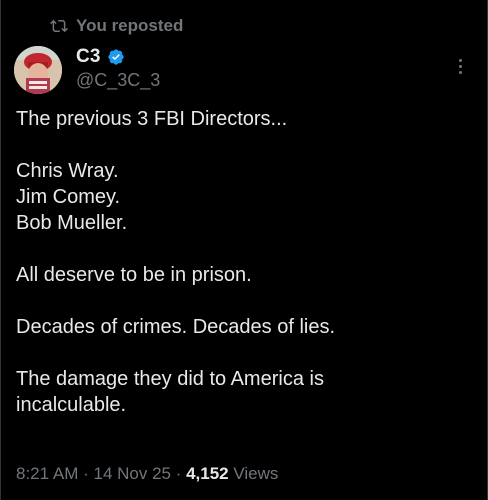  I want to click on post-line: incalculable., so click(71, 405).